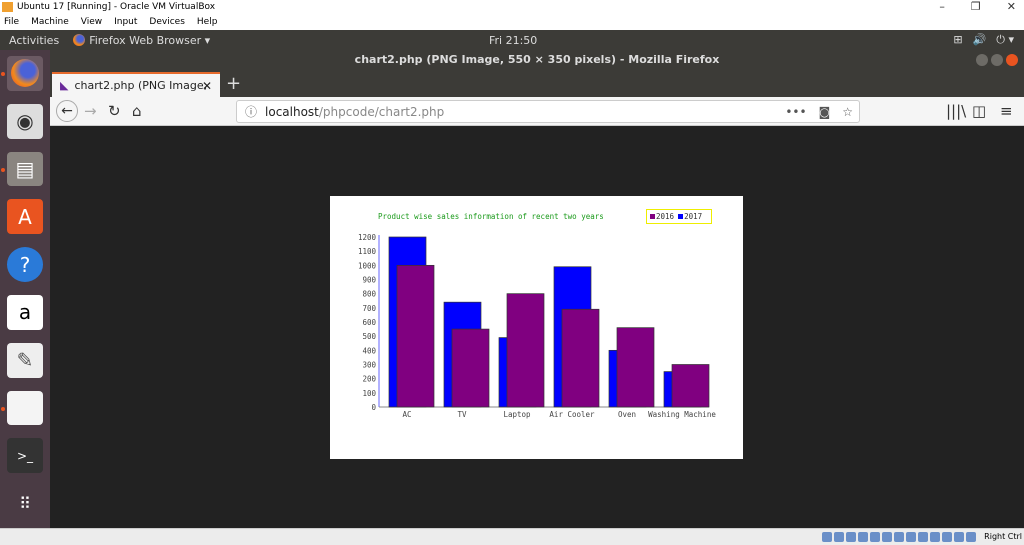 The image size is (1024, 545). What do you see at coordinates (367, 251) in the screenshot?
I see `y-tick-label: 1100` at bounding box center [367, 251].